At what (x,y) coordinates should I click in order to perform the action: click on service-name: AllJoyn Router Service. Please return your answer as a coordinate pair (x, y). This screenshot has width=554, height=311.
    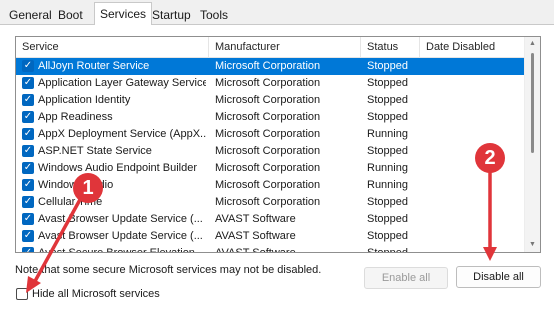
    Looking at the image, I should click on (94, 66).